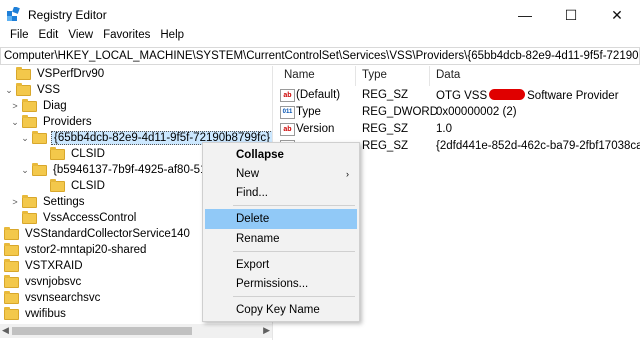  I want to click on tree-item-label: VssAccessControl, so click(90, 218).